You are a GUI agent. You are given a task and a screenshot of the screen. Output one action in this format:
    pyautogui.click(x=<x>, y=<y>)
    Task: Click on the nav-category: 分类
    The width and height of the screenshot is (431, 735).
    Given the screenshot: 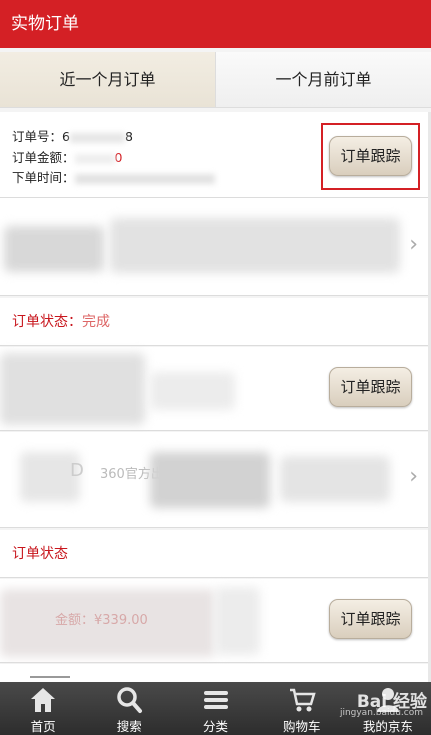 What is the action you would take?
    pyautogui.click(x=215, y=708)
    